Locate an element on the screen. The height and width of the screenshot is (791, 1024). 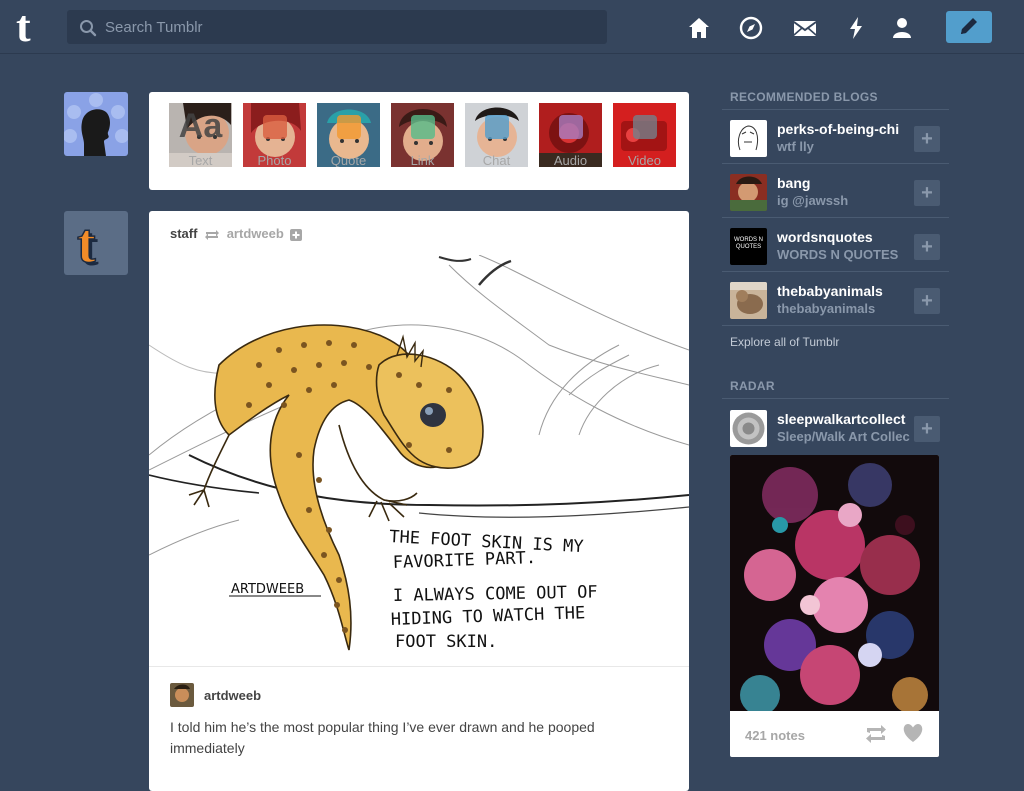
radar-post: 421 notes is located at coordinates (834, 606).